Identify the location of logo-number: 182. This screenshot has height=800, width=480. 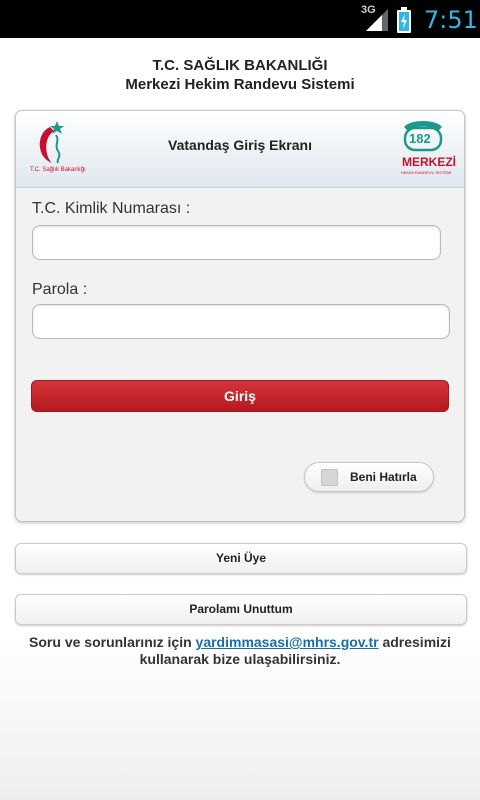
(420, 138).